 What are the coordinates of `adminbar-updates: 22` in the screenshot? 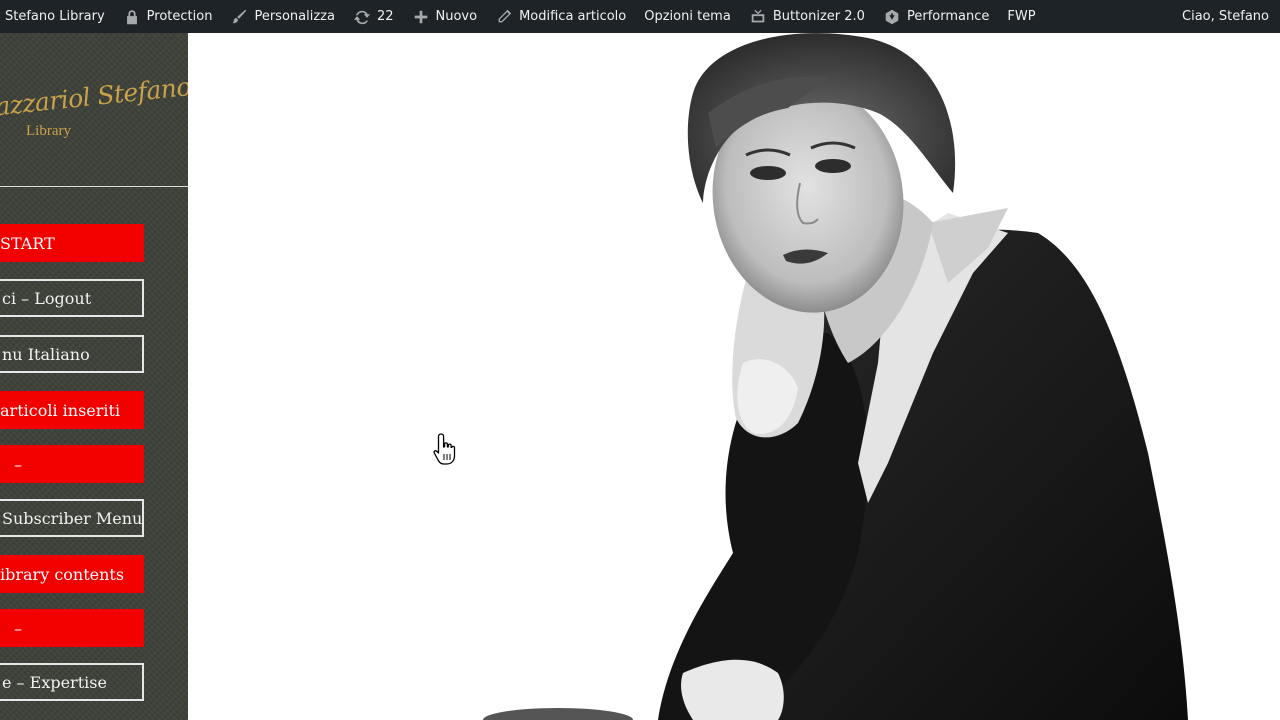 It's located at (373, 16).